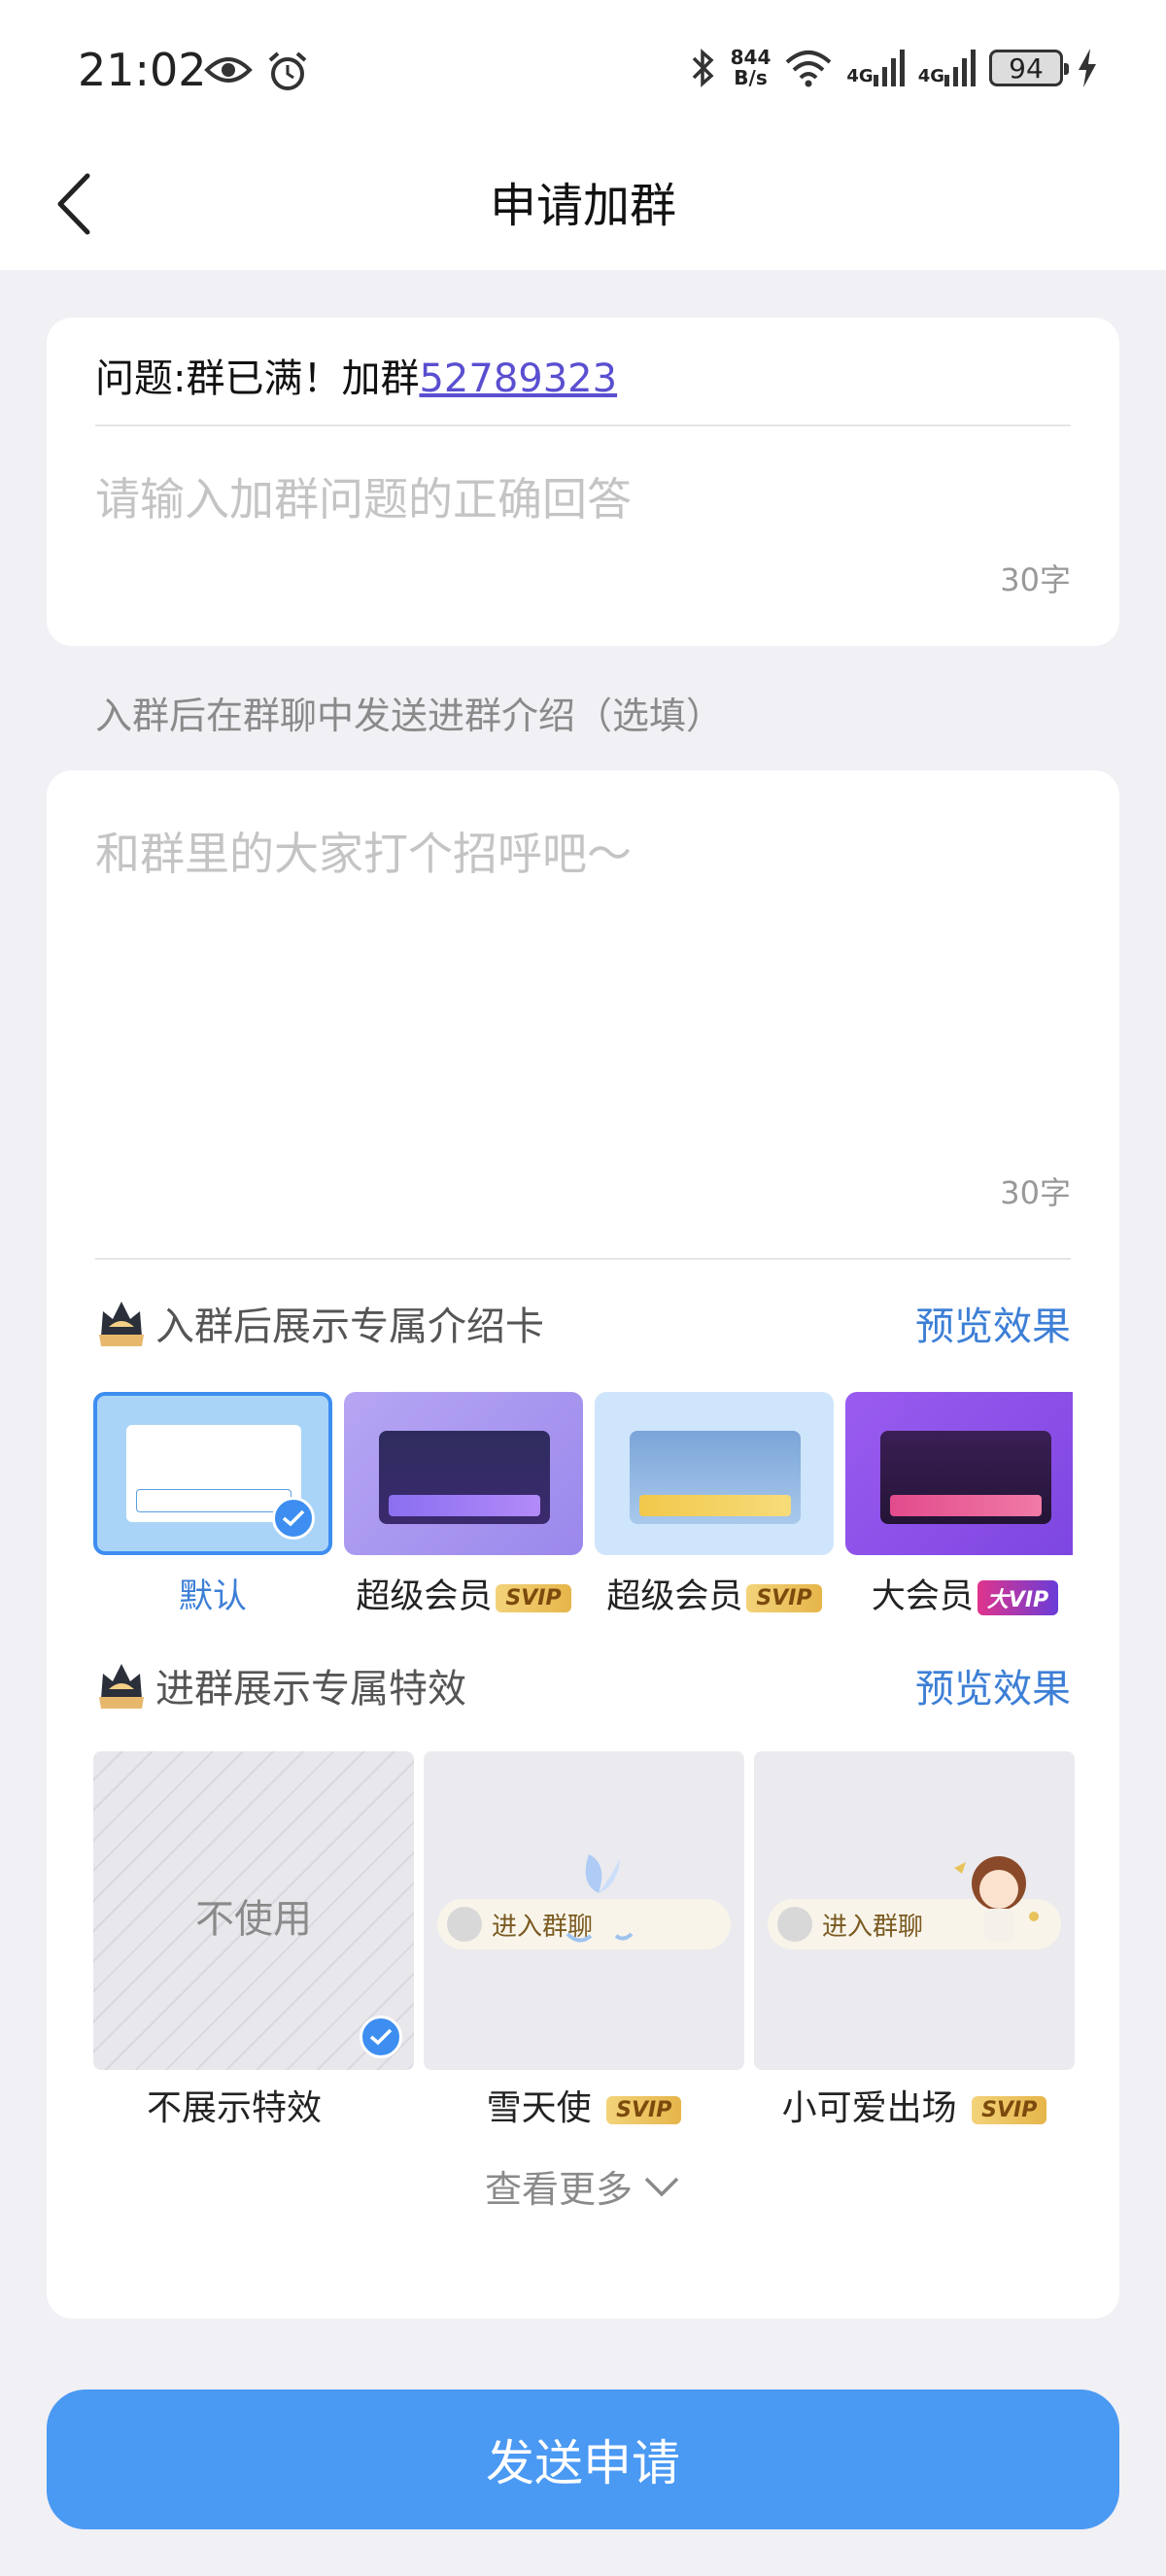 This screenshot has width=1166, height=2576. What do you see at coordinates (583, 1323) in the screenshot?
I see `intro-card-header: 入群后展示专属介绍卡 预览效果` at bounding box center [583, 1323].